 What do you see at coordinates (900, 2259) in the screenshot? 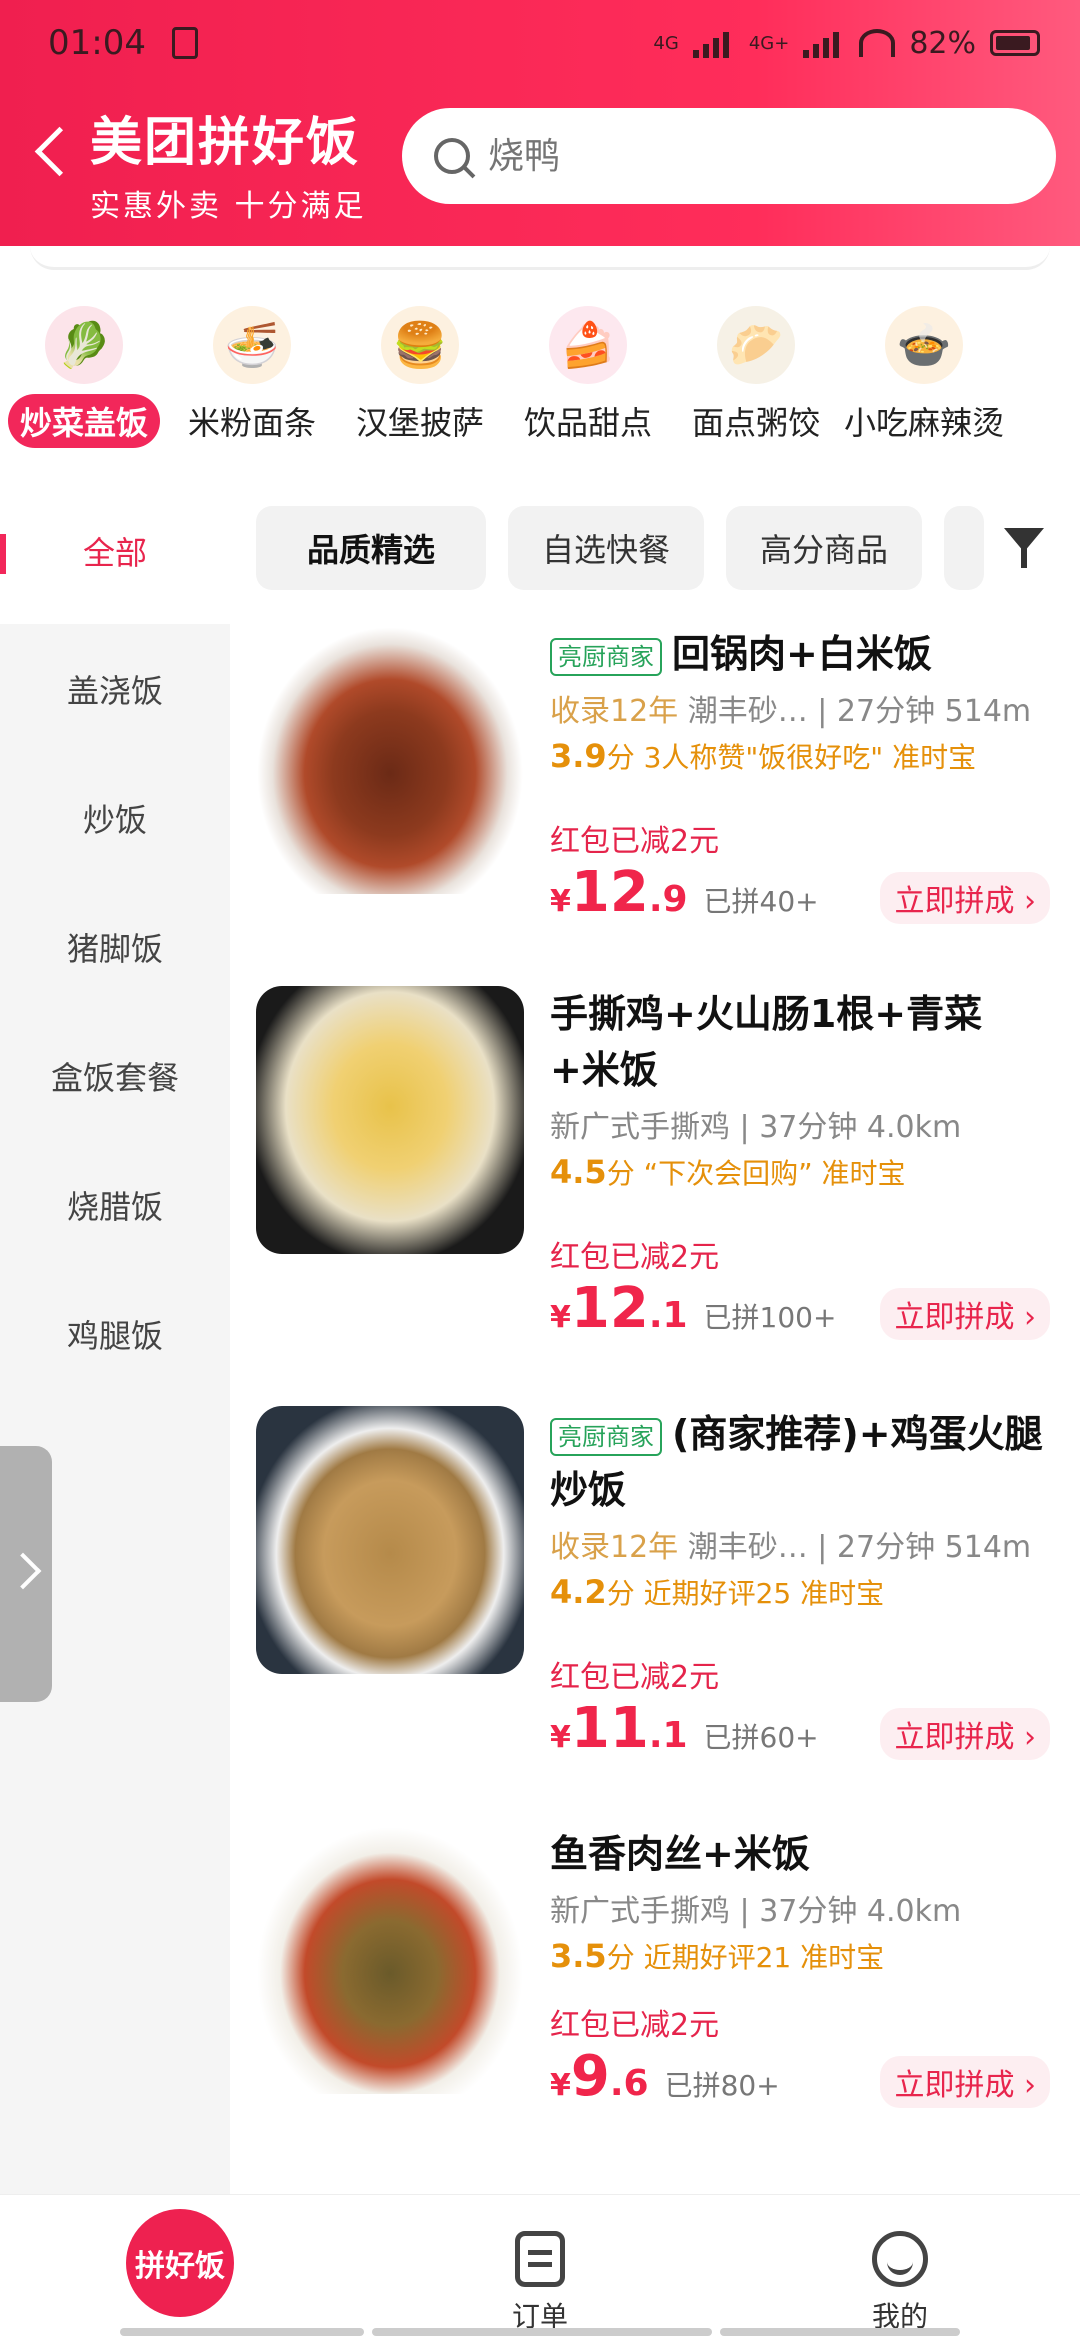
I see `profile-icon` at bounding box center [900, 2259].